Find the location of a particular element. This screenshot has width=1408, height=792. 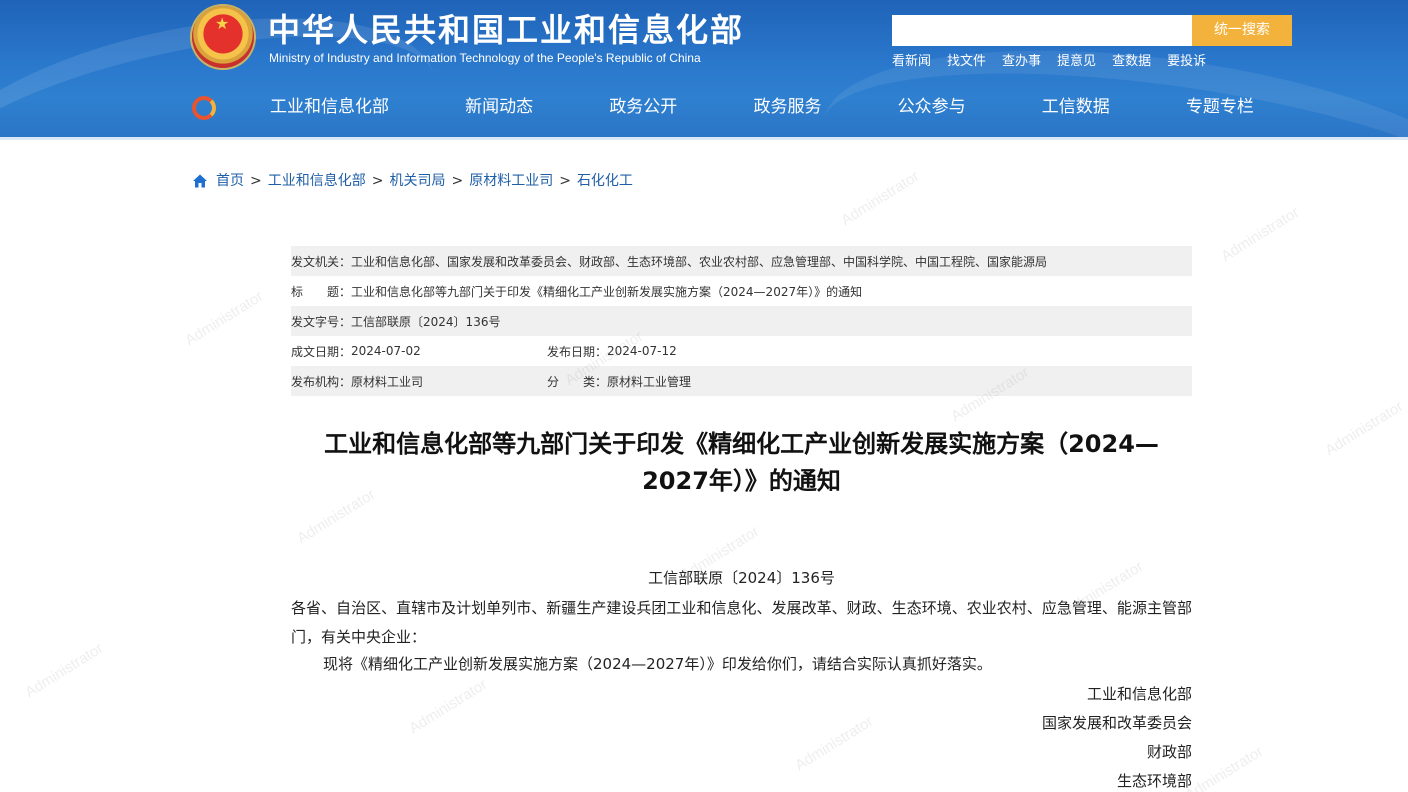

nav-item-services: 政务服务 is located at coordinates (787, 107).